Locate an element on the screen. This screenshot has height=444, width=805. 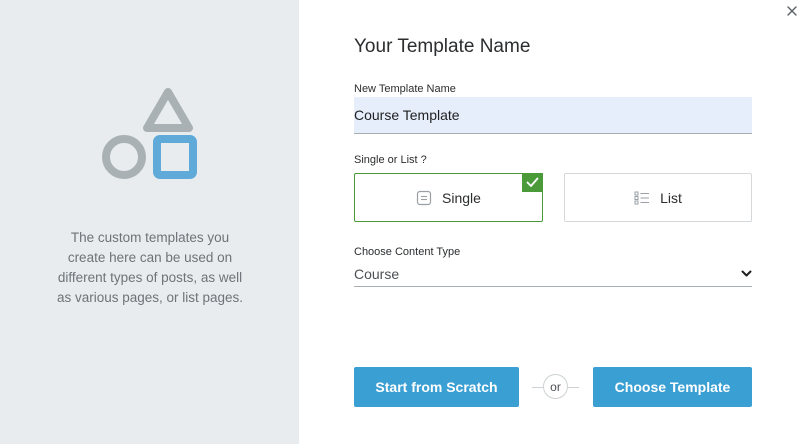
divider-left is located at coordinates (537, 387).